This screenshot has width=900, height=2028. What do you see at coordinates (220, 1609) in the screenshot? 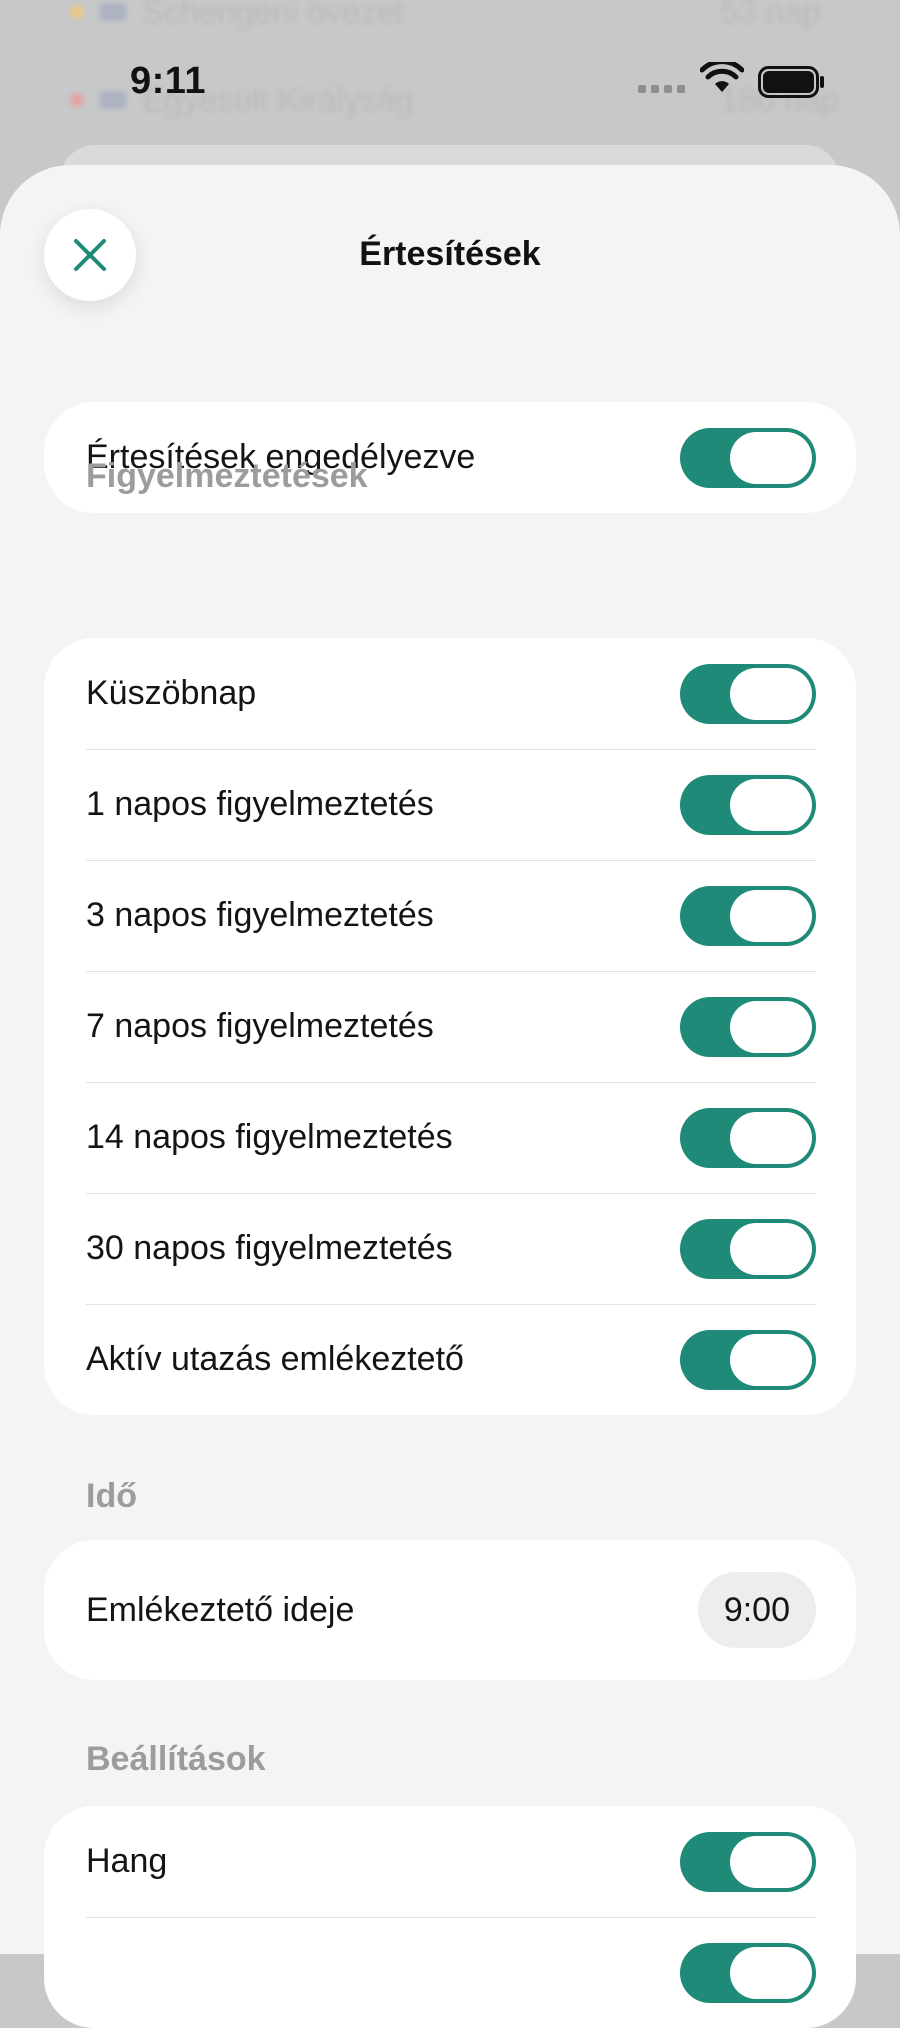
I see `reminder-time-label: Emlékeztető ideje` at bounding box center [220, 1609].